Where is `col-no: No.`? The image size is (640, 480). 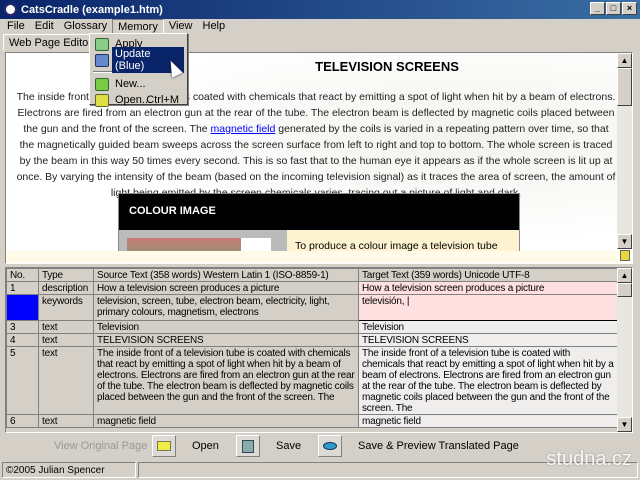
col-no: No. is located at coordinates (22, 275).